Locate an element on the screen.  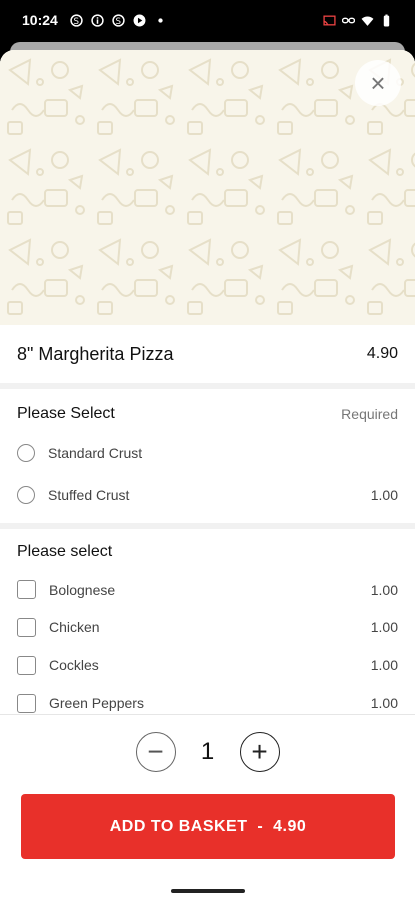
cast-icon is located at coordinates (329, 20).